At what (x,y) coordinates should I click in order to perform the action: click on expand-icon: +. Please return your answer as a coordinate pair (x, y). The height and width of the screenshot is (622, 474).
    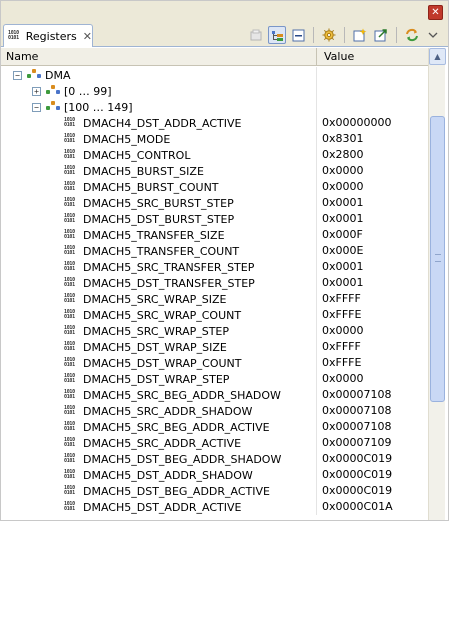
    Looking at the image, I should click on (36, 91).